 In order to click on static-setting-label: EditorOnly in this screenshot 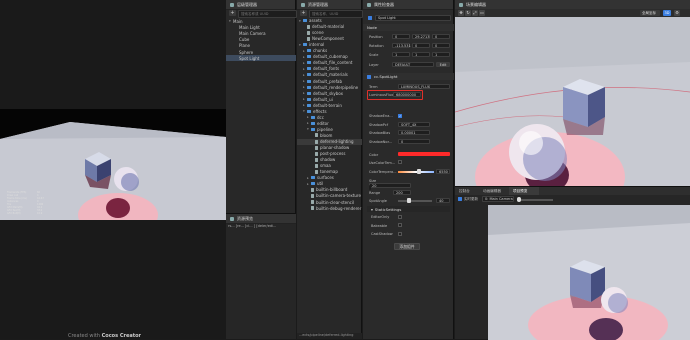, I will do `click(380, 217)`.